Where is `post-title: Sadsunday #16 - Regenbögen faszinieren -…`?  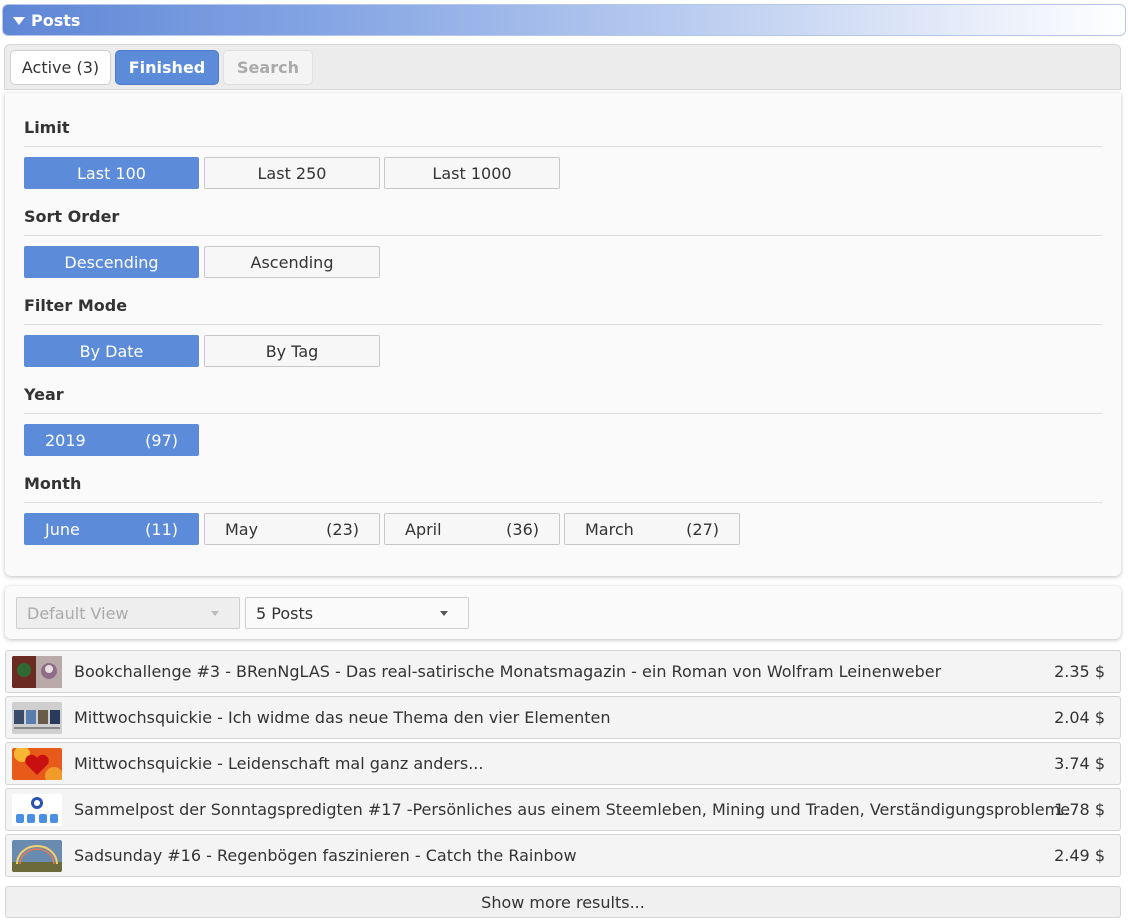 post-title: Sadsunday #16 - Regenbögen faszinieren -… is located at coordinates (325, 855).